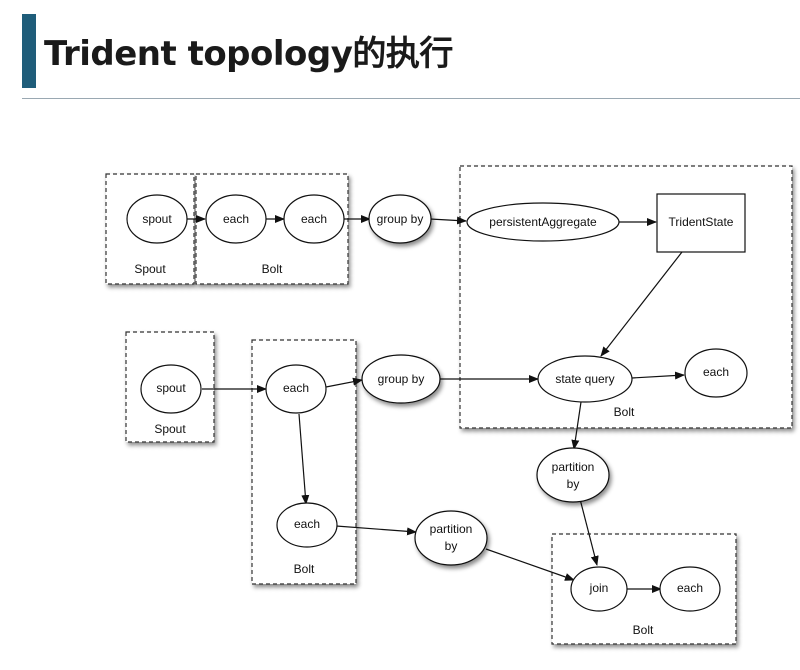  I want to click on label-each-bottom: each, so click(690, 588).